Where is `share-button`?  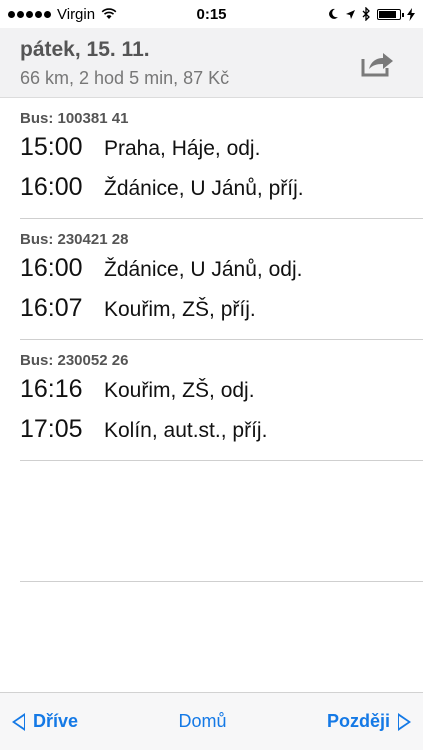
share-button is located at coordinates (377, 64).